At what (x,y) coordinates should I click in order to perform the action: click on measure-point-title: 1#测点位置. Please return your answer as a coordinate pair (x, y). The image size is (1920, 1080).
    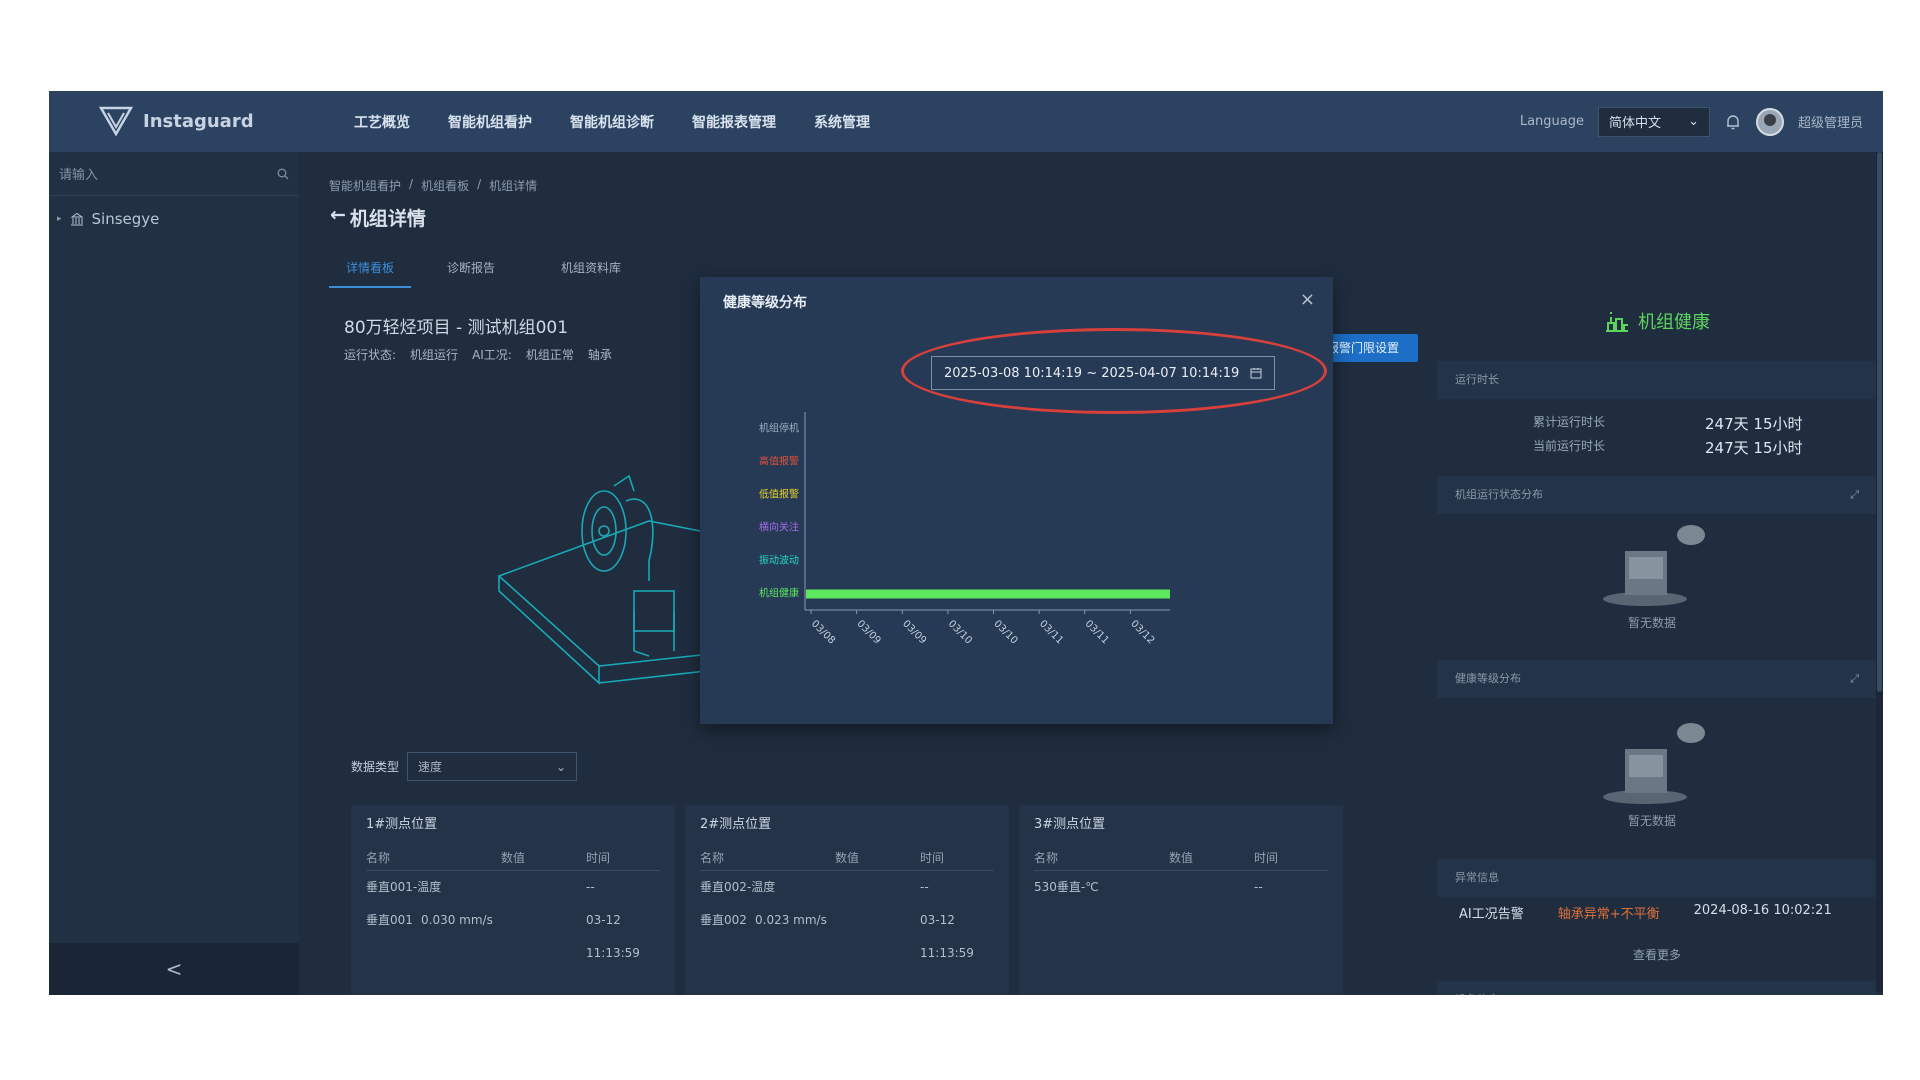
    Looking at the image, I should click on (402, 824).